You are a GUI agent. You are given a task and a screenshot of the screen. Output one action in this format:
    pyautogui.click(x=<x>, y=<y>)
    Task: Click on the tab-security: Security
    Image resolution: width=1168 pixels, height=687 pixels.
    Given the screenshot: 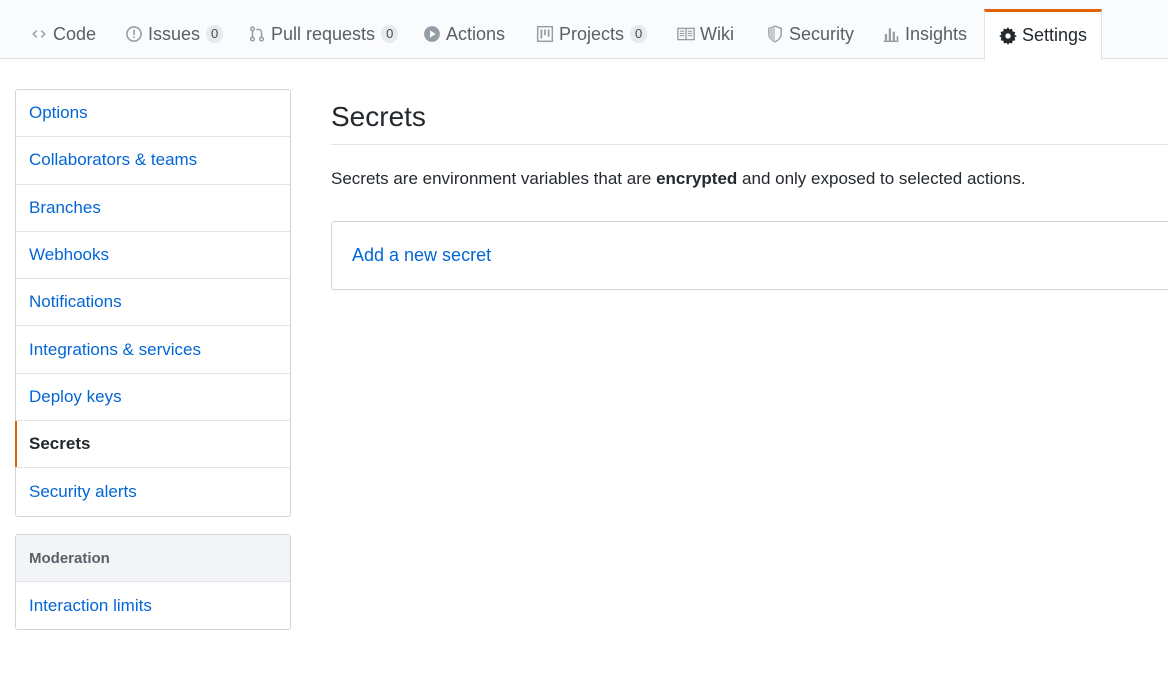 What is the action you would take?
    pyautogui.click(x=810, y=34)
    